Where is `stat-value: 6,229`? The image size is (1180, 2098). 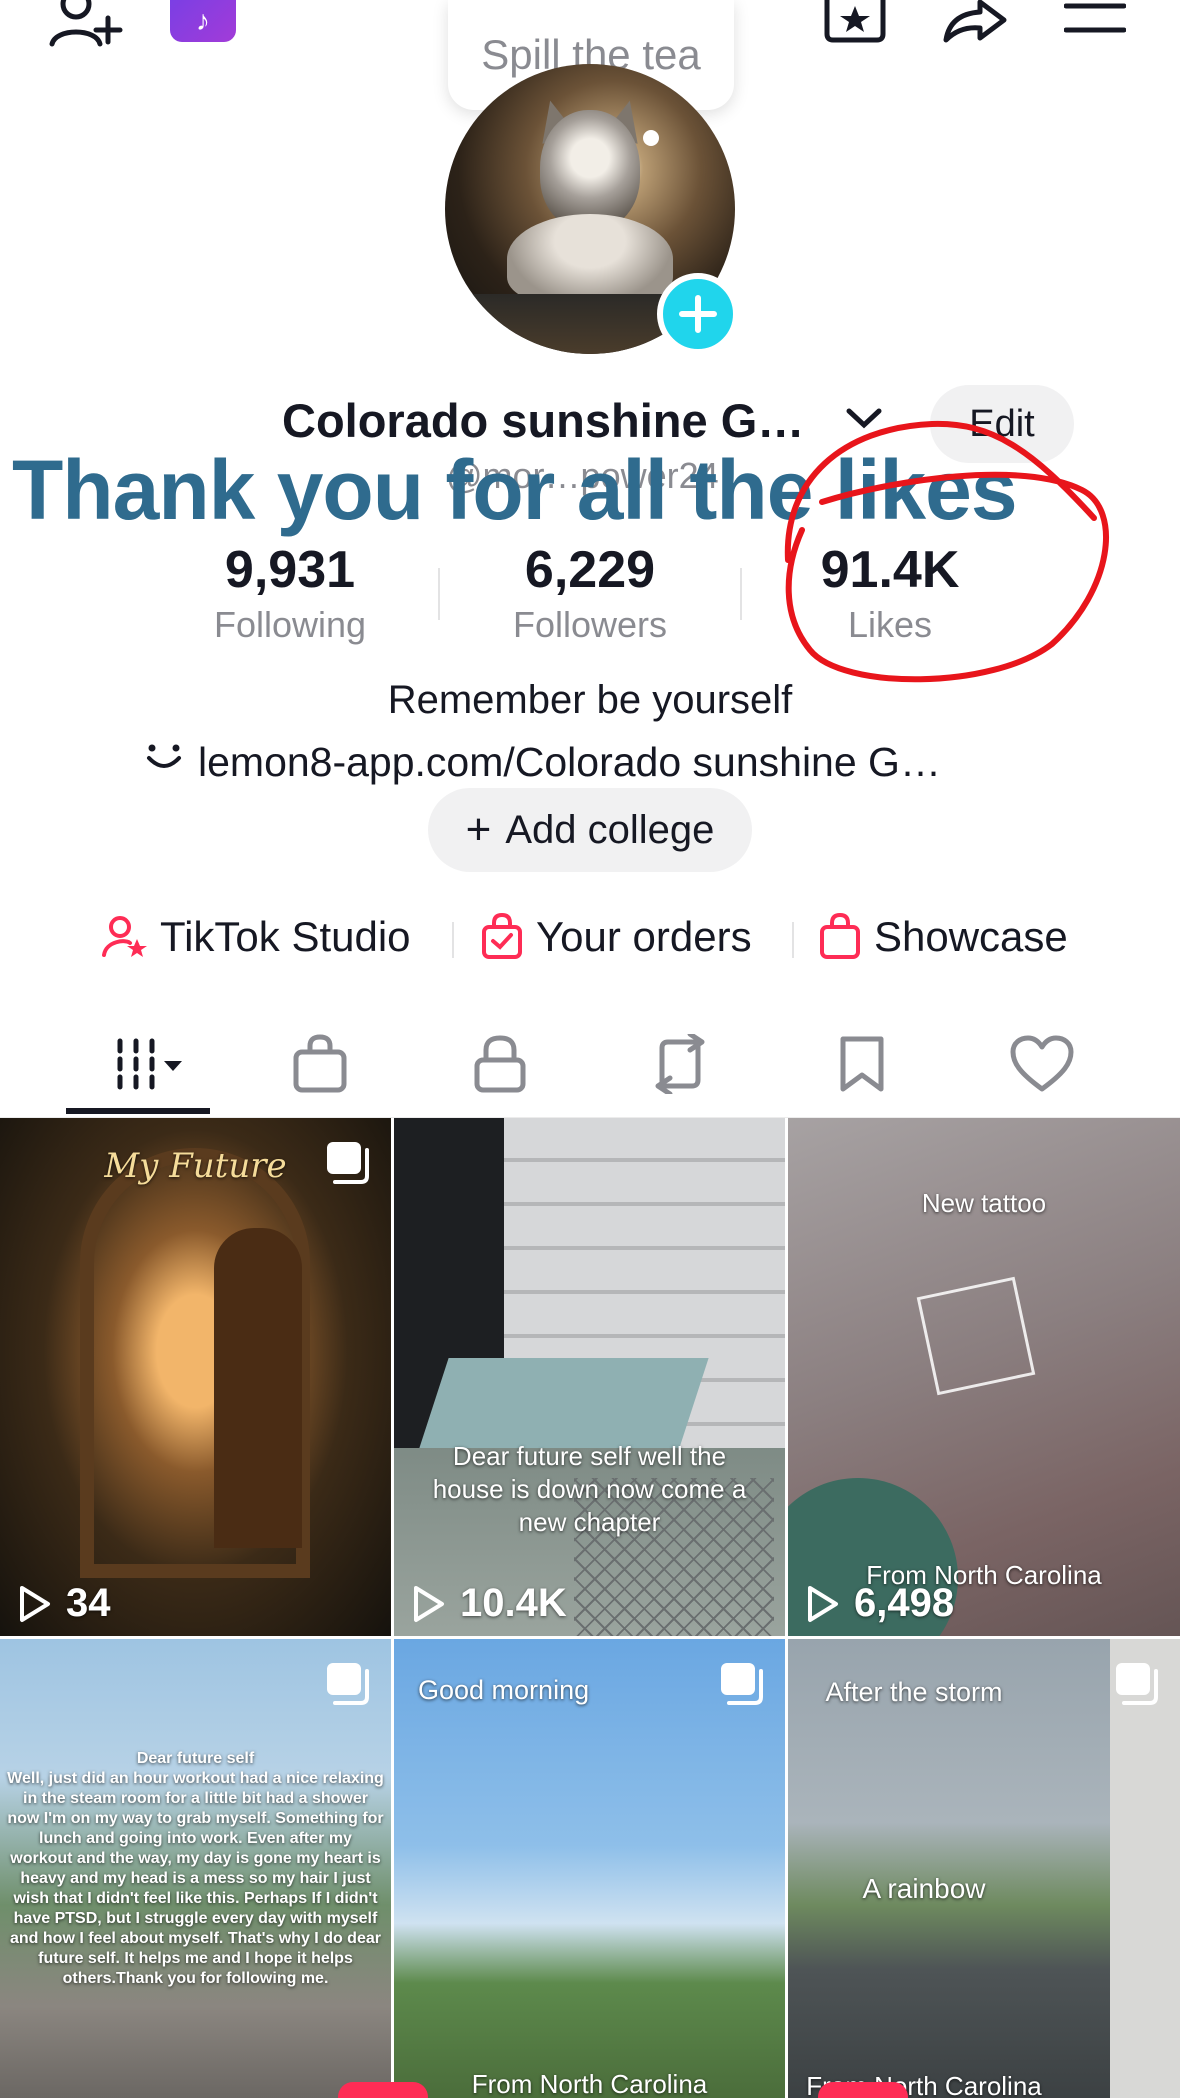 stat-value: 6,229 is located at coordinates (590, 570).